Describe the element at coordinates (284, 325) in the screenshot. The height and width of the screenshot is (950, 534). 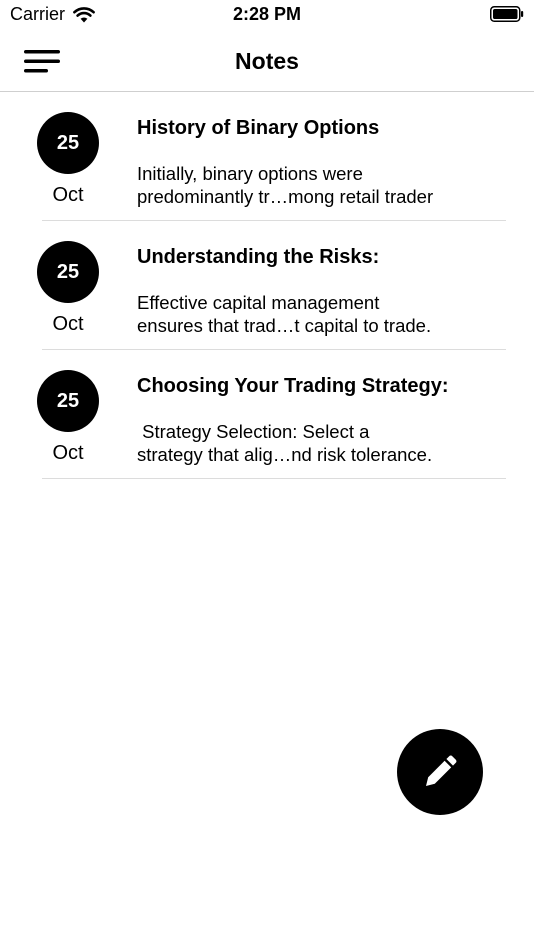
I see `note-preview-line: ensures that trad…t capital to trade.` at that location.